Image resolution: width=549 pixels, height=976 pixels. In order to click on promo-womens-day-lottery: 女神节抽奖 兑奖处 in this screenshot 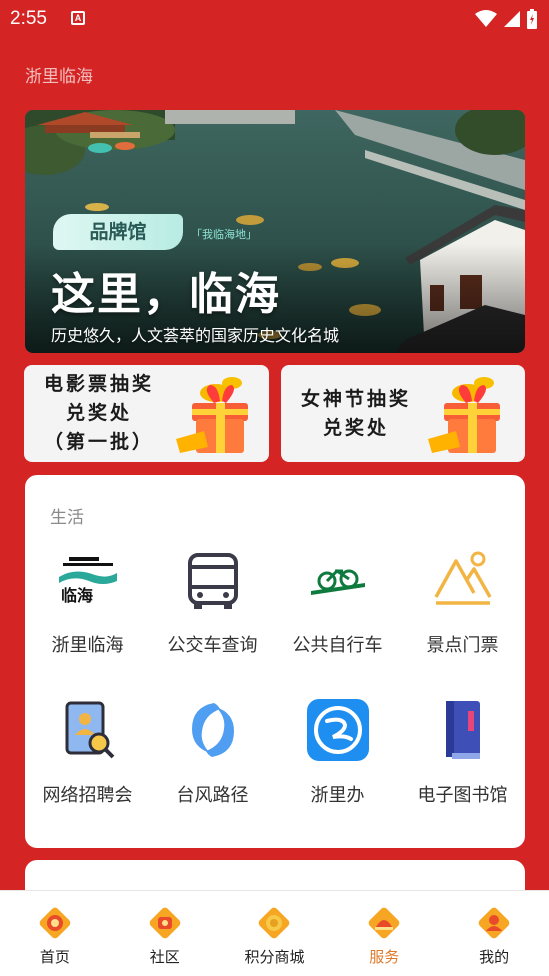, I will do `click(403, 413)`.